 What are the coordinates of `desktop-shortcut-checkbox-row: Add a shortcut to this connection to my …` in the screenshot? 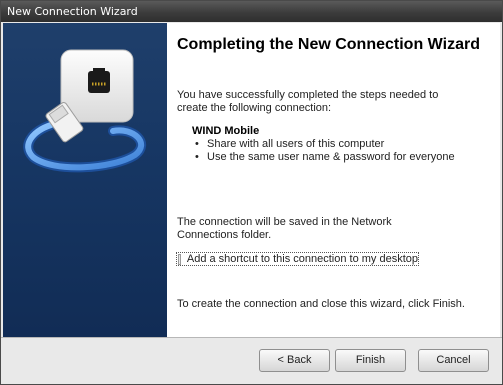 It's located at (297, 259).